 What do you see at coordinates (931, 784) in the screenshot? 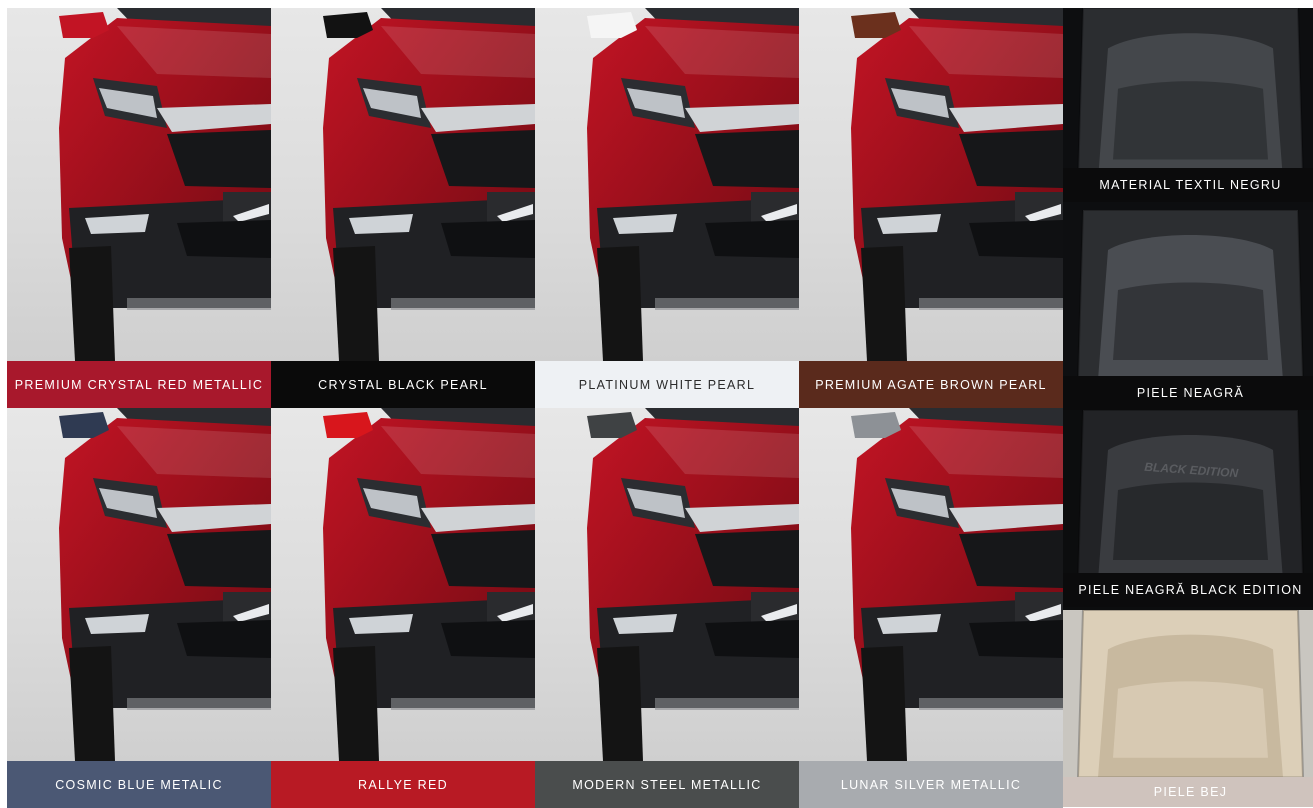
I see `color-name-label: LUNAR SILVER METALLIC` at bounding box center [931, 784].